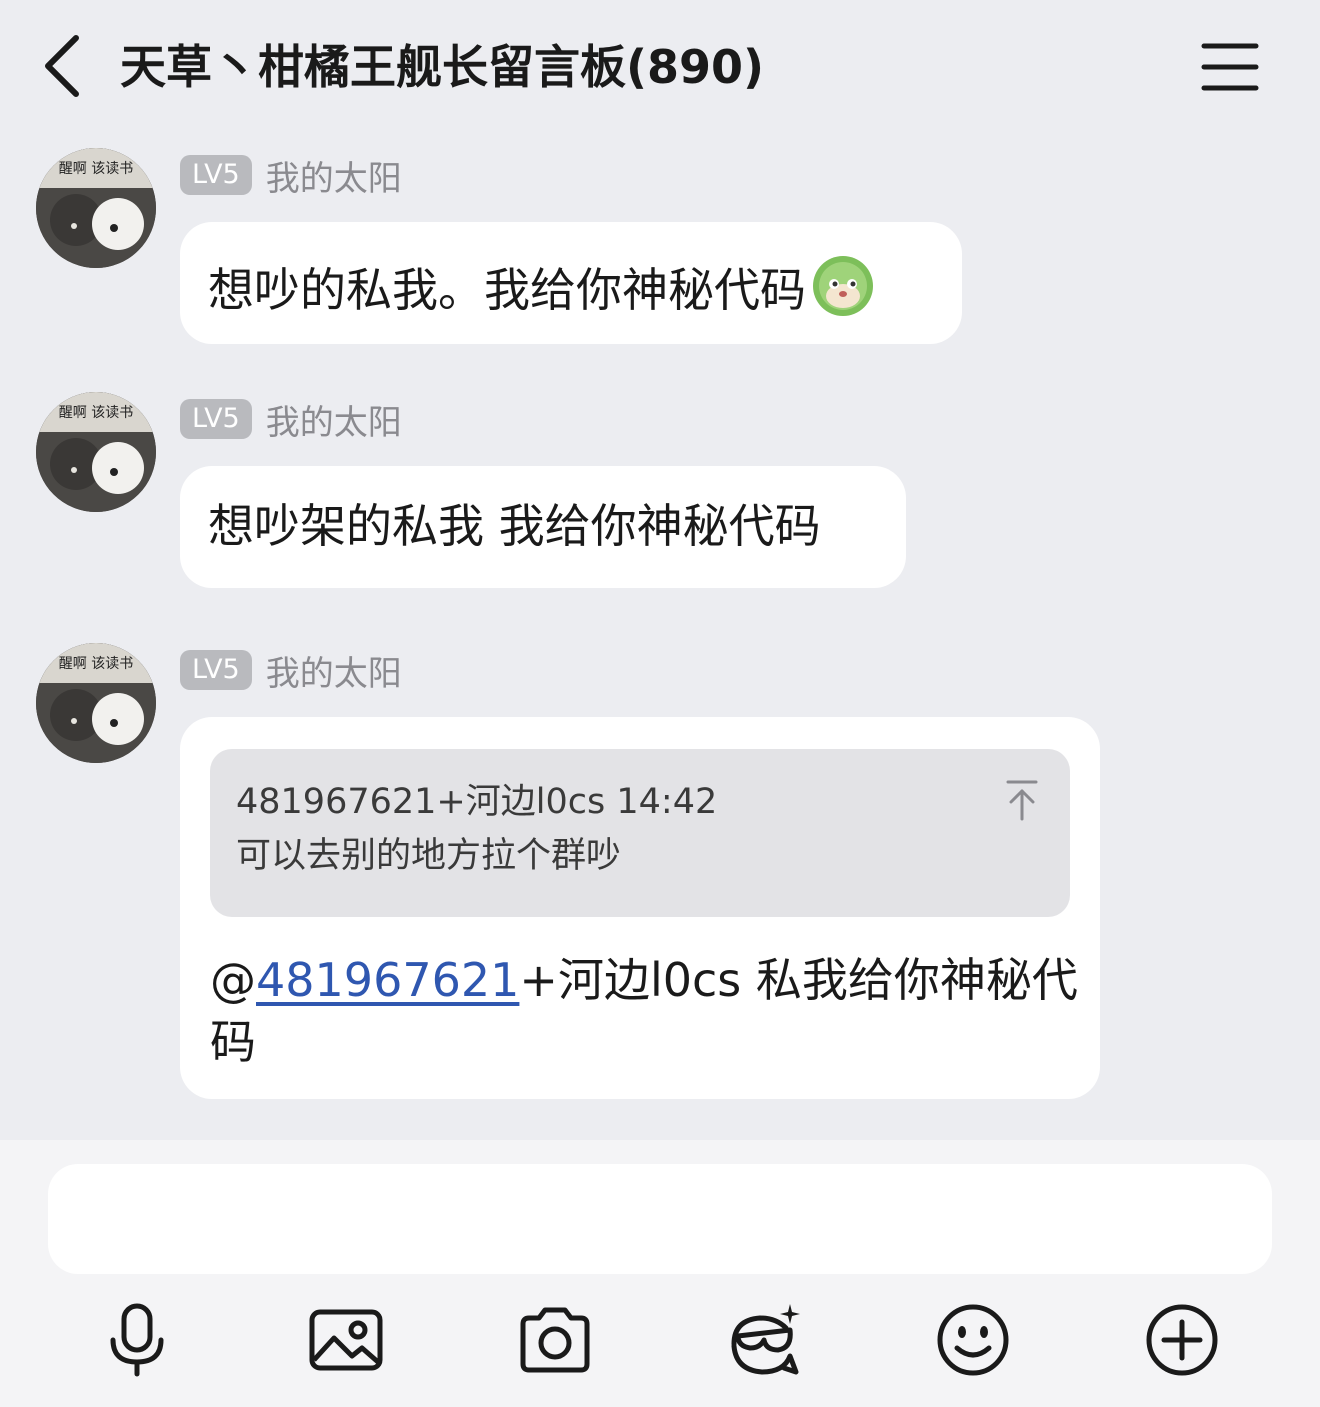 This screenshot has height=1407, width=1320. Describe the element at coordinates (514, 526) in the screenshot. I see `message-text: 想吵架的私我 我给你神秘代码` at that location.